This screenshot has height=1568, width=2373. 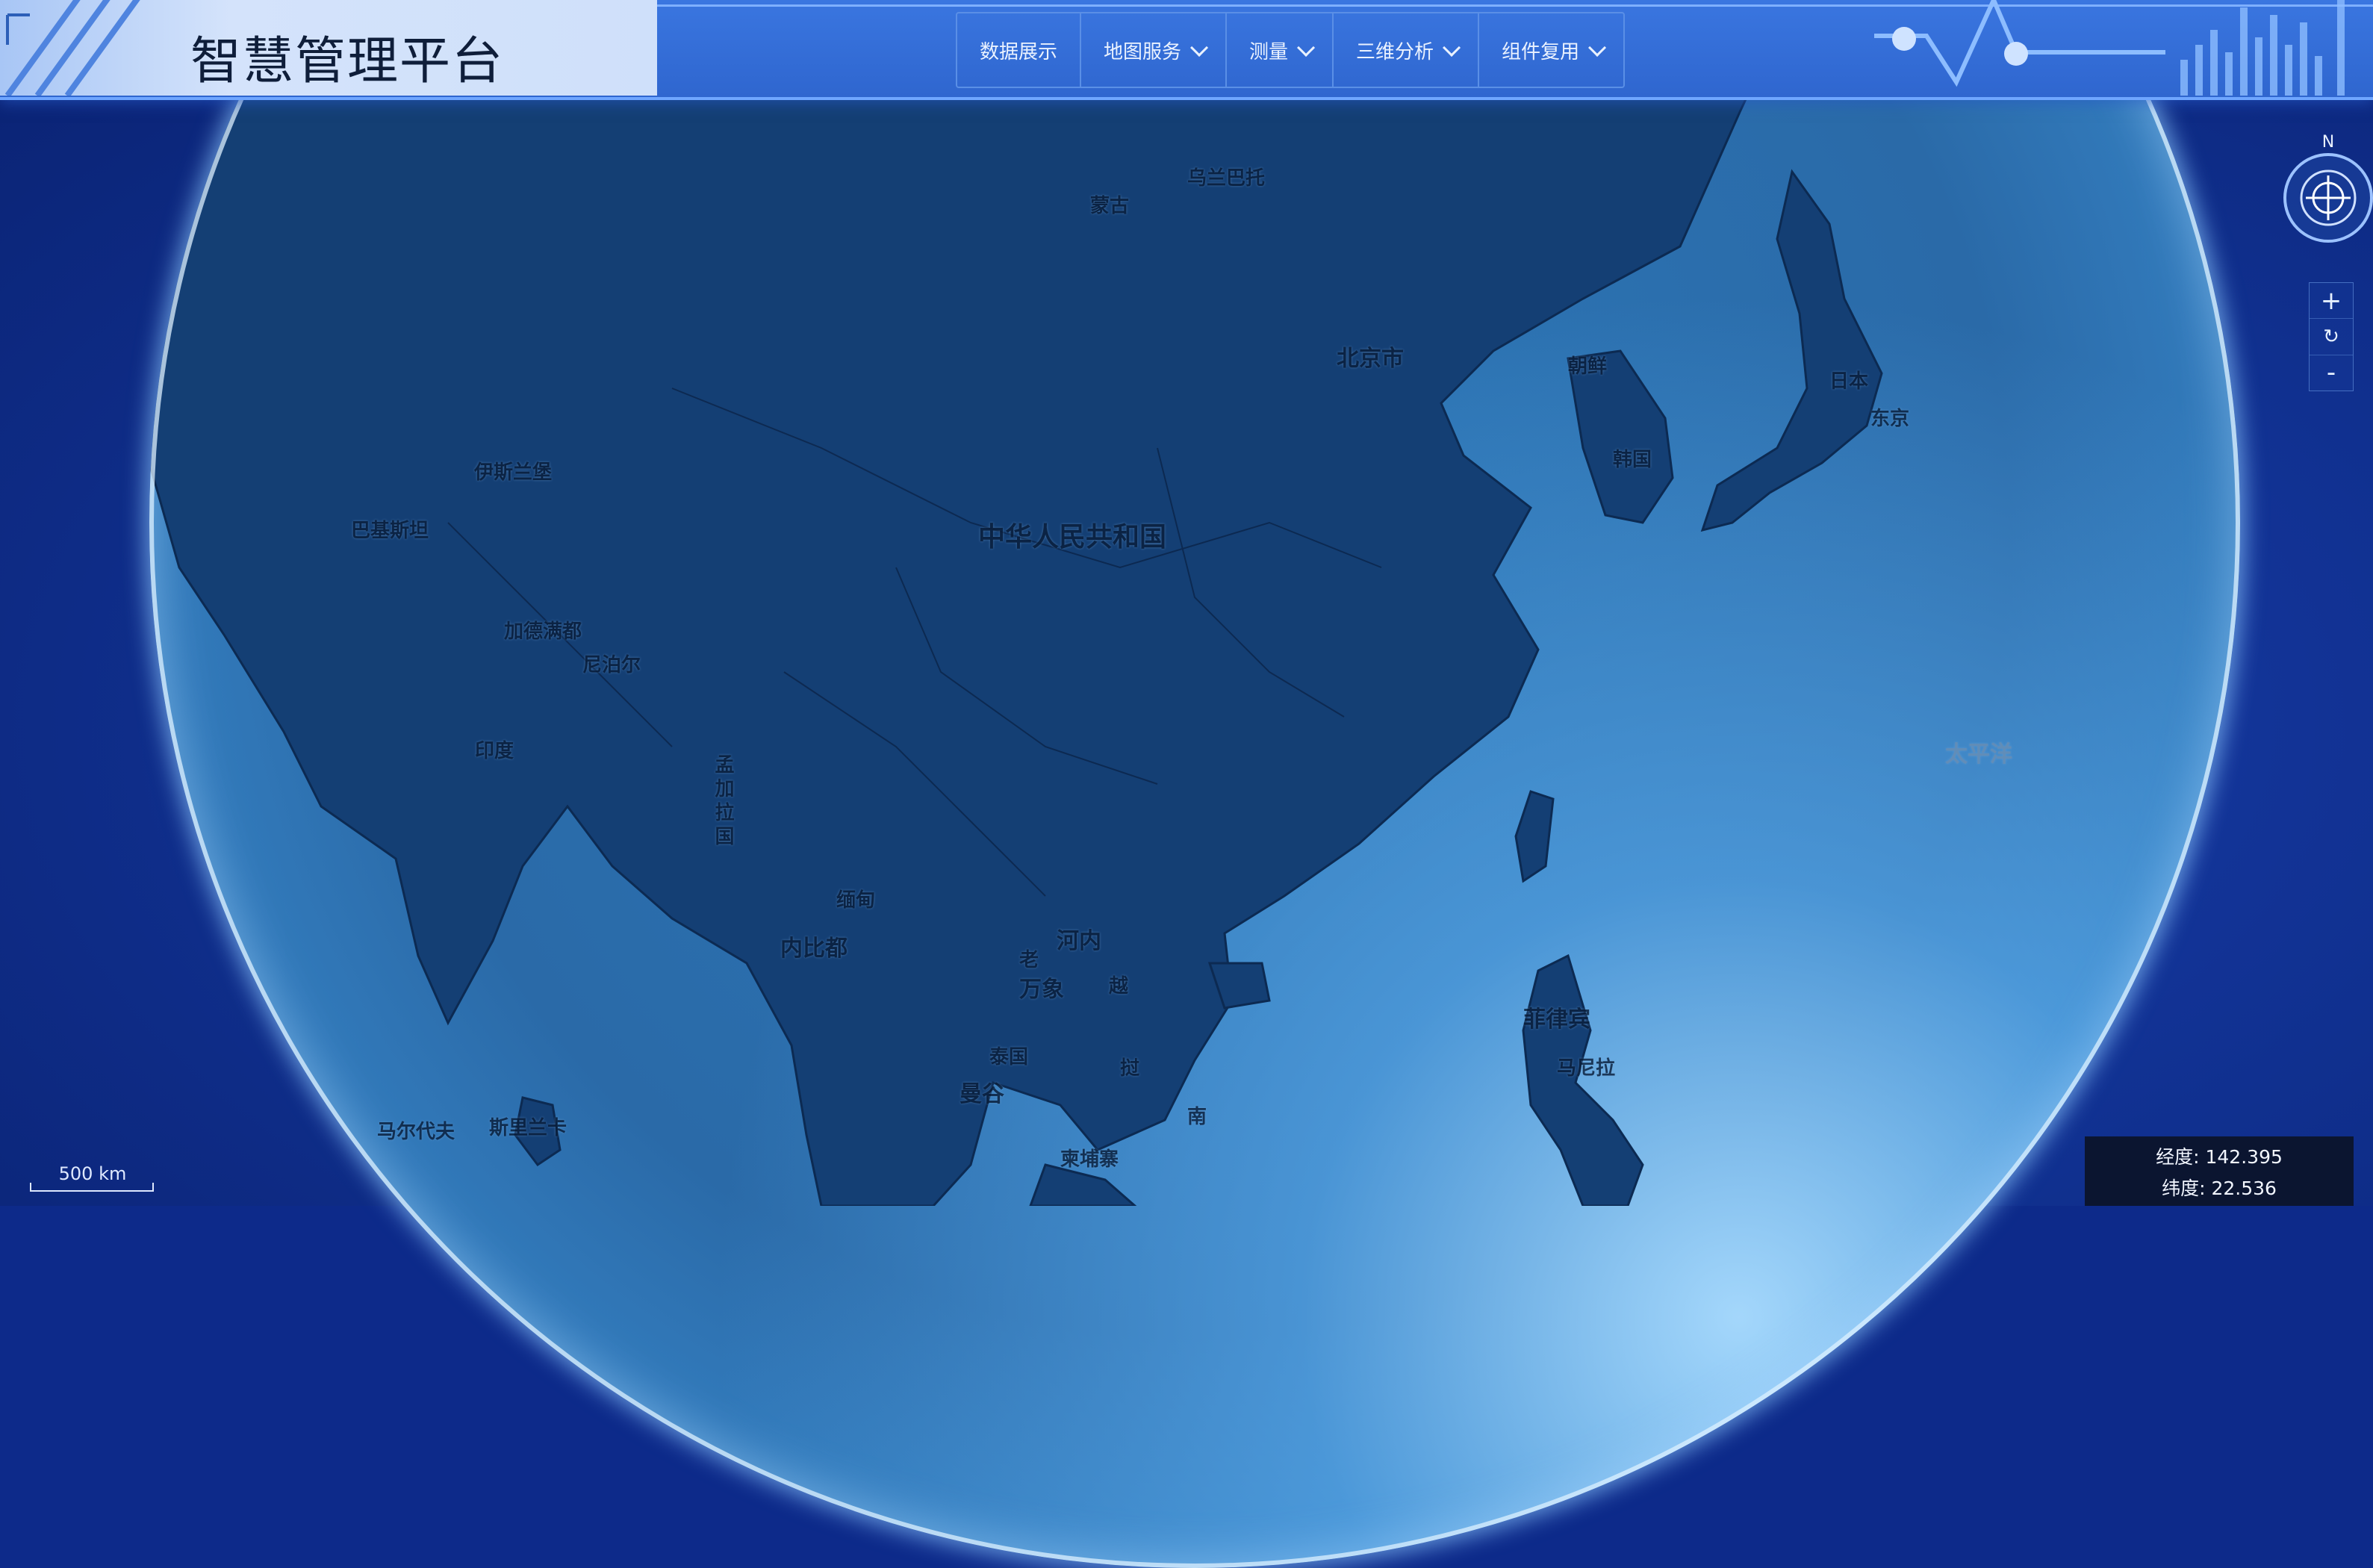 What do you see at coordinates (1849, 381) in the screenshot?
I see `label-japan: 日本` at bounding box center [1849, 381].